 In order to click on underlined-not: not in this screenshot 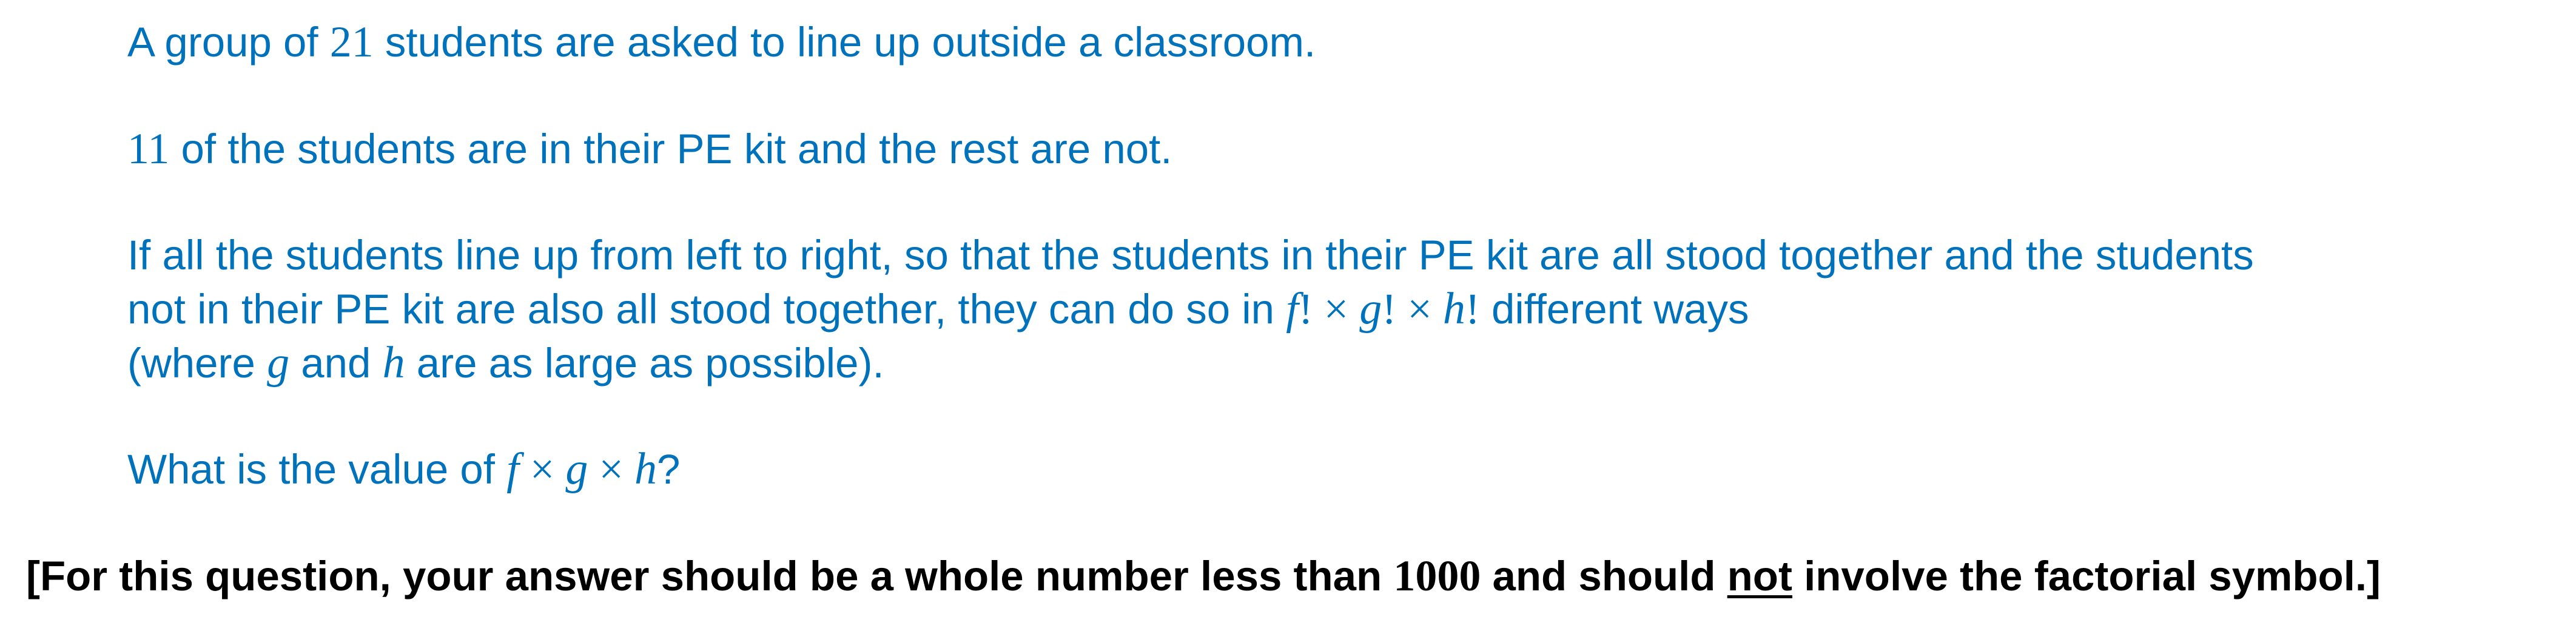, I will do `click(1759, 576)`.